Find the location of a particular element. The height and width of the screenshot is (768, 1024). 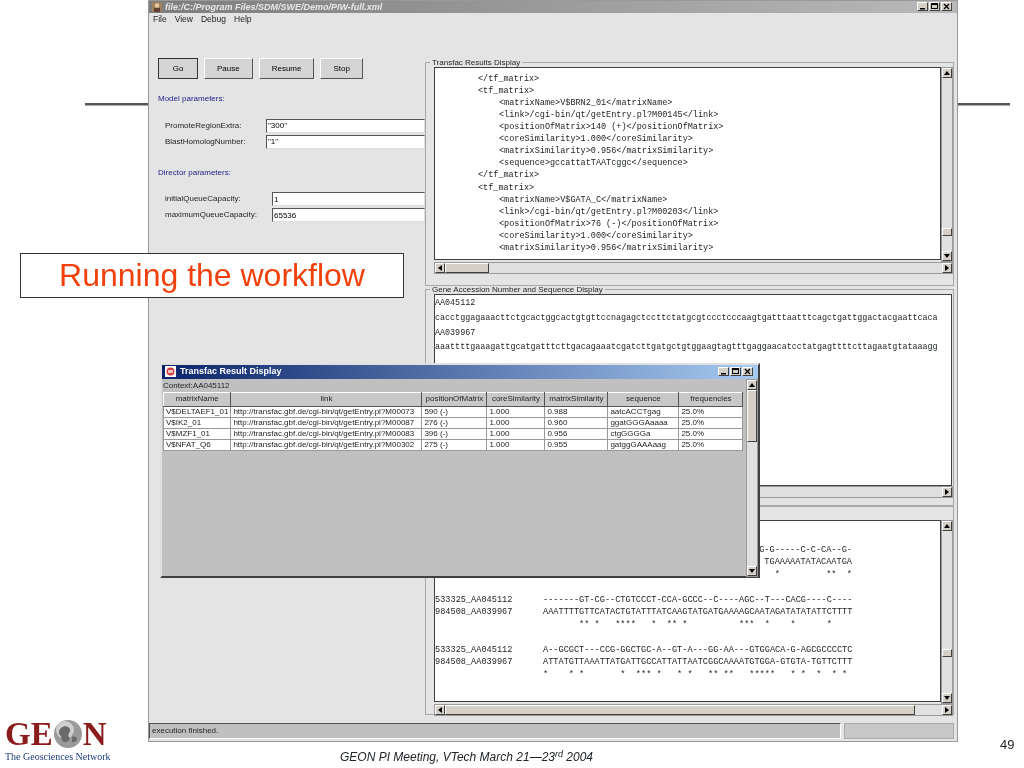

section-heading: Director parameters: is located at coordinates (195, 172).